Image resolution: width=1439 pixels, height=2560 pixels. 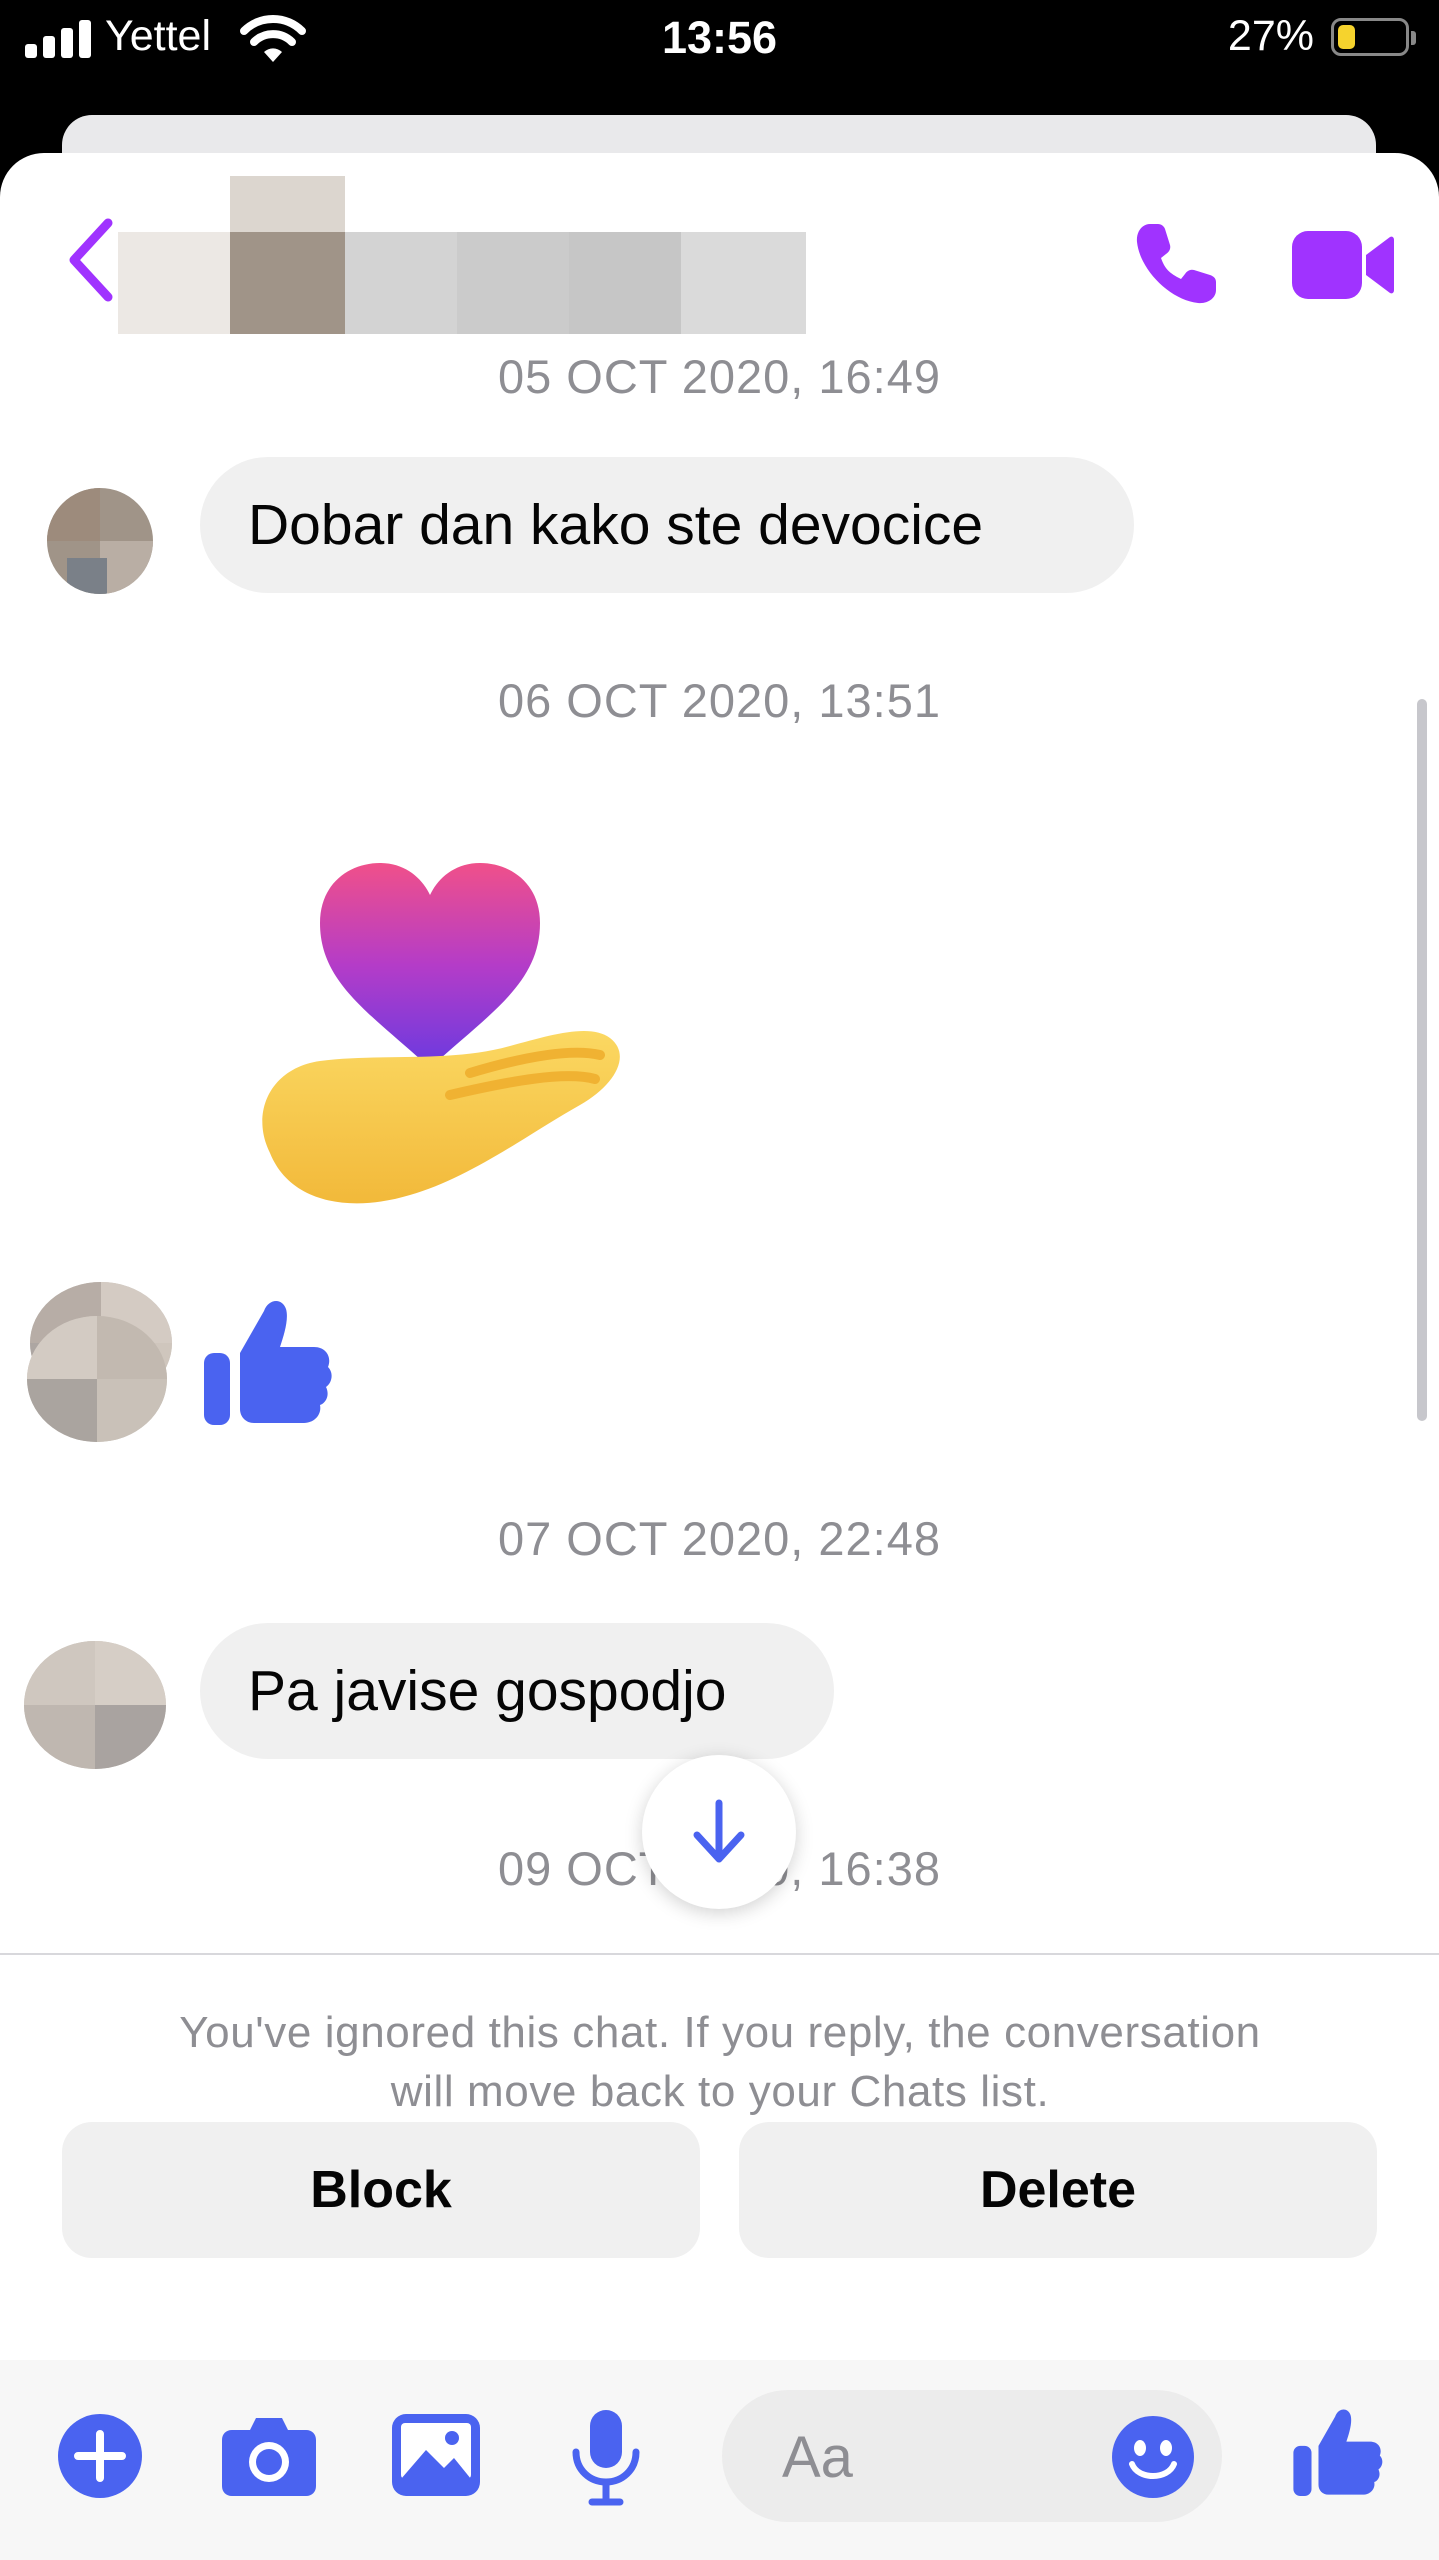 What do you see at coordinates (1176, 264) in the screenshot?
I see `phone-icon` at bounding box center [1176, 264].